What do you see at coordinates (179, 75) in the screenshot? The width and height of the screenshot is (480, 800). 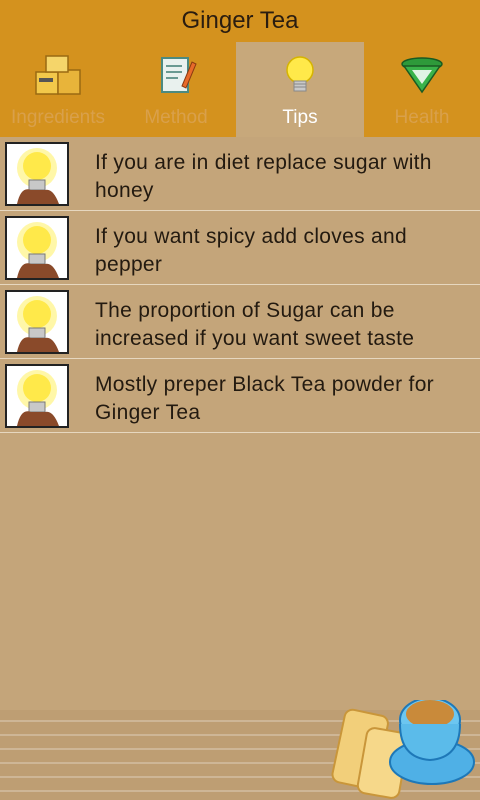 I see `notepad-icon` at bounding box center [179, 75].